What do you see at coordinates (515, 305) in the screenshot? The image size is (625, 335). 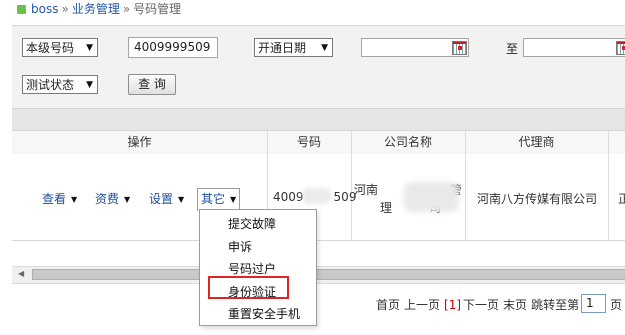 I see `last-page-link: 末页` at bounding box center [515, 305].